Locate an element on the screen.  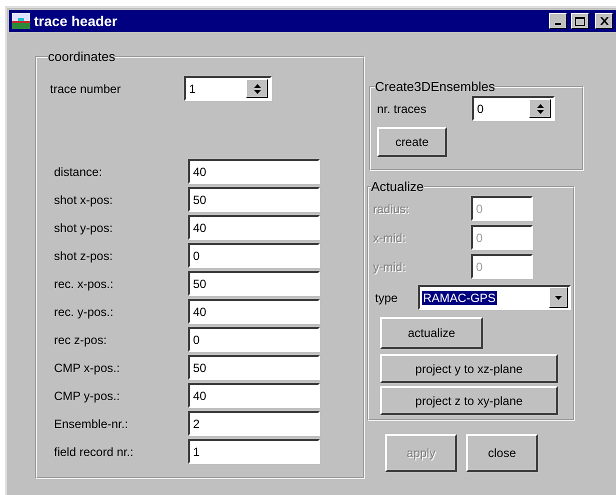
field-label: CMP x-pos.: is located at coordinates (87, 367).